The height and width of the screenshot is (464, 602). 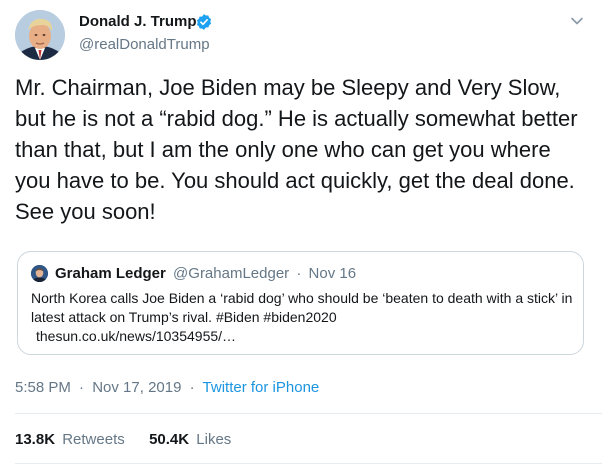 I want to click on author-avatar, so click(x=40, y=35).